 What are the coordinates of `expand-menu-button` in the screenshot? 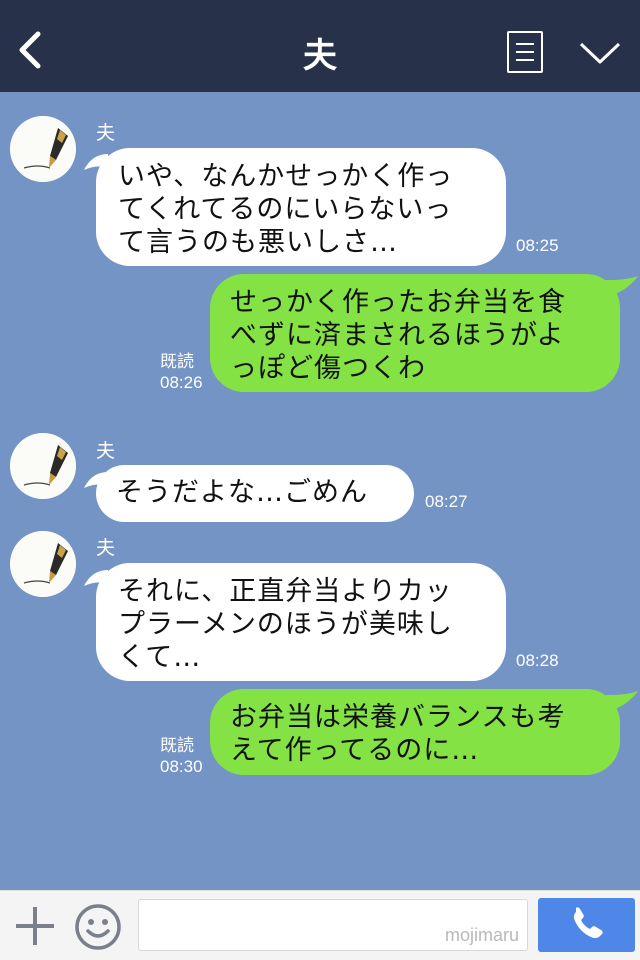 It's located at (600, 53).